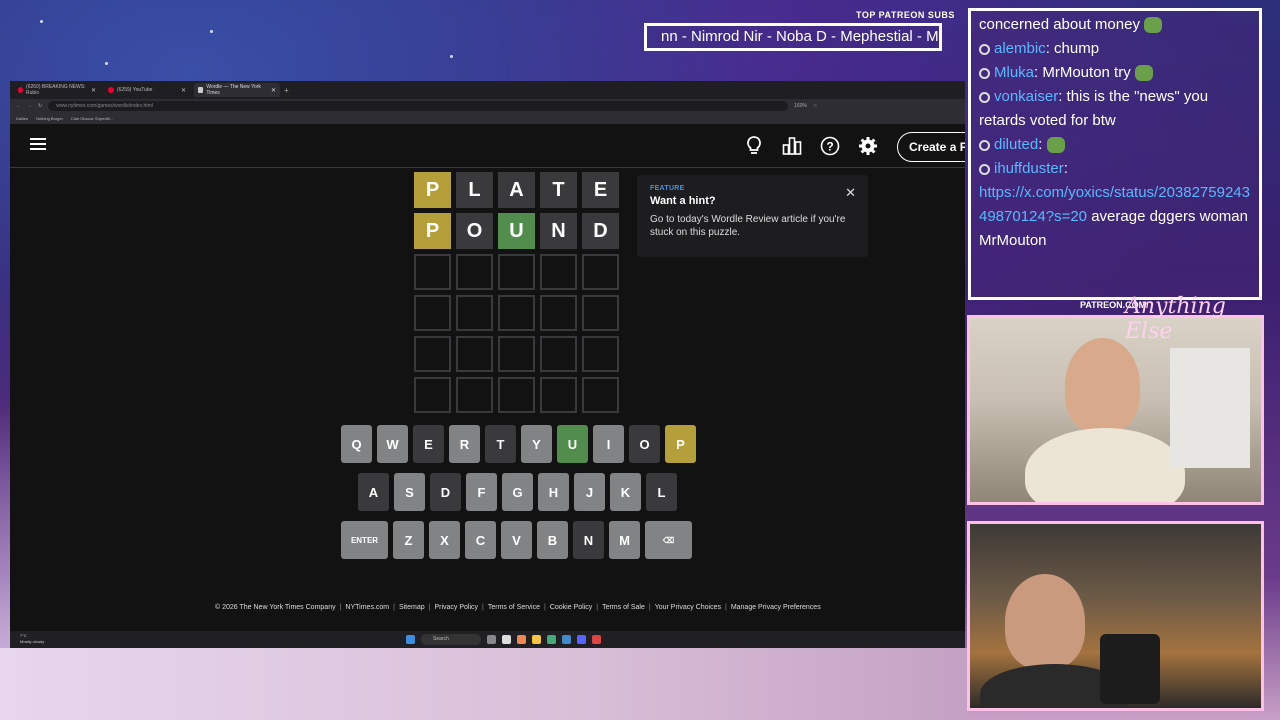  What do you see at coordinates (428, 444) in the screenshot?
I see `key-e: E` at bounding box center [428, 444].